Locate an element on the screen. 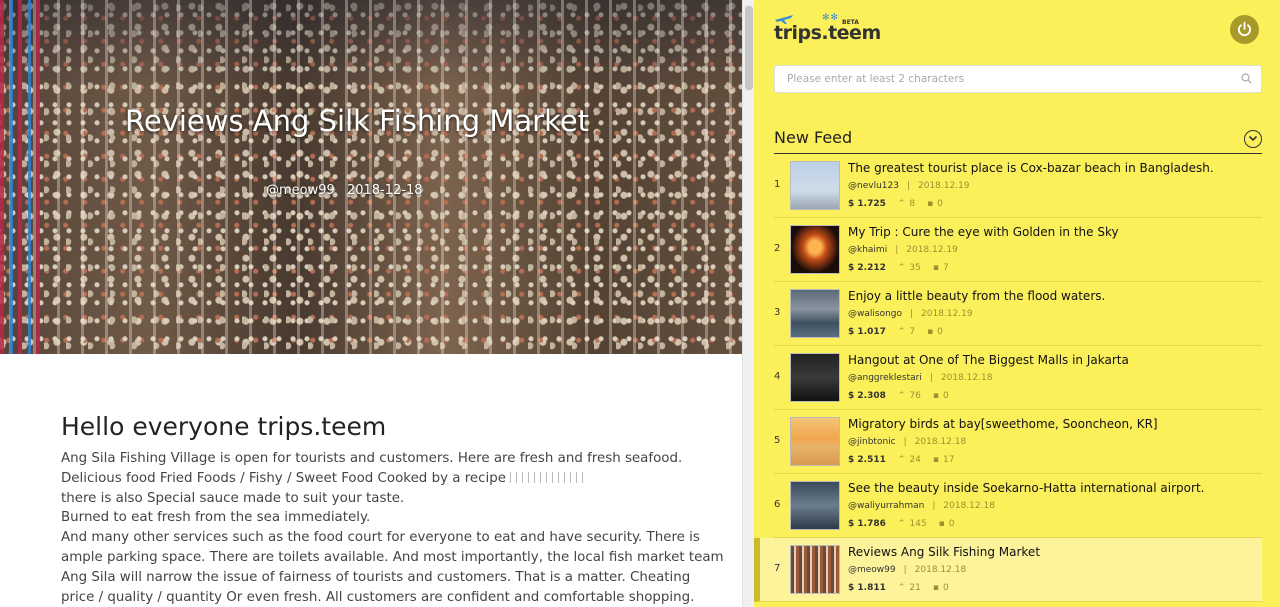 This screenshot has height=607, width=1280. feed-date: 2018.12.18 is located at coordinates (969, 506).